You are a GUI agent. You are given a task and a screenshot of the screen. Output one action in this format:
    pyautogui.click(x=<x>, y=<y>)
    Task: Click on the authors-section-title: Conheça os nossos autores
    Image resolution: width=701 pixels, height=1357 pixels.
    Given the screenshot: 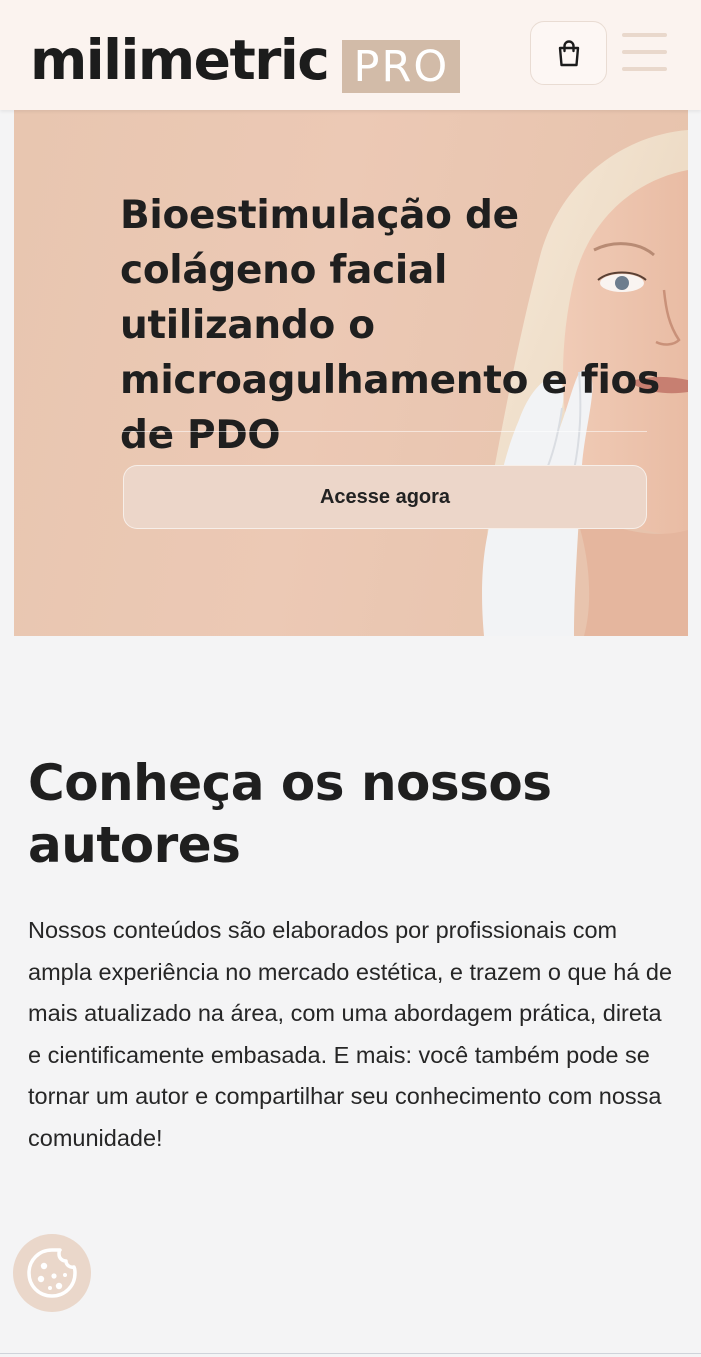 What is the action you would take?
    pyautogui.click(x=290, y=814)
    